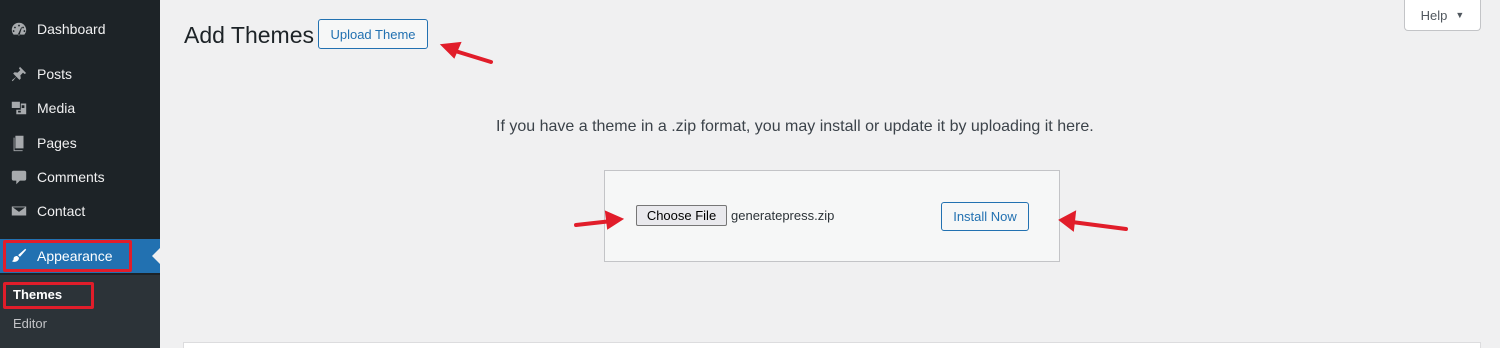 The height and width of the screenshot is (348, 1500). I want to click on pin-icon, so click(19, 74).